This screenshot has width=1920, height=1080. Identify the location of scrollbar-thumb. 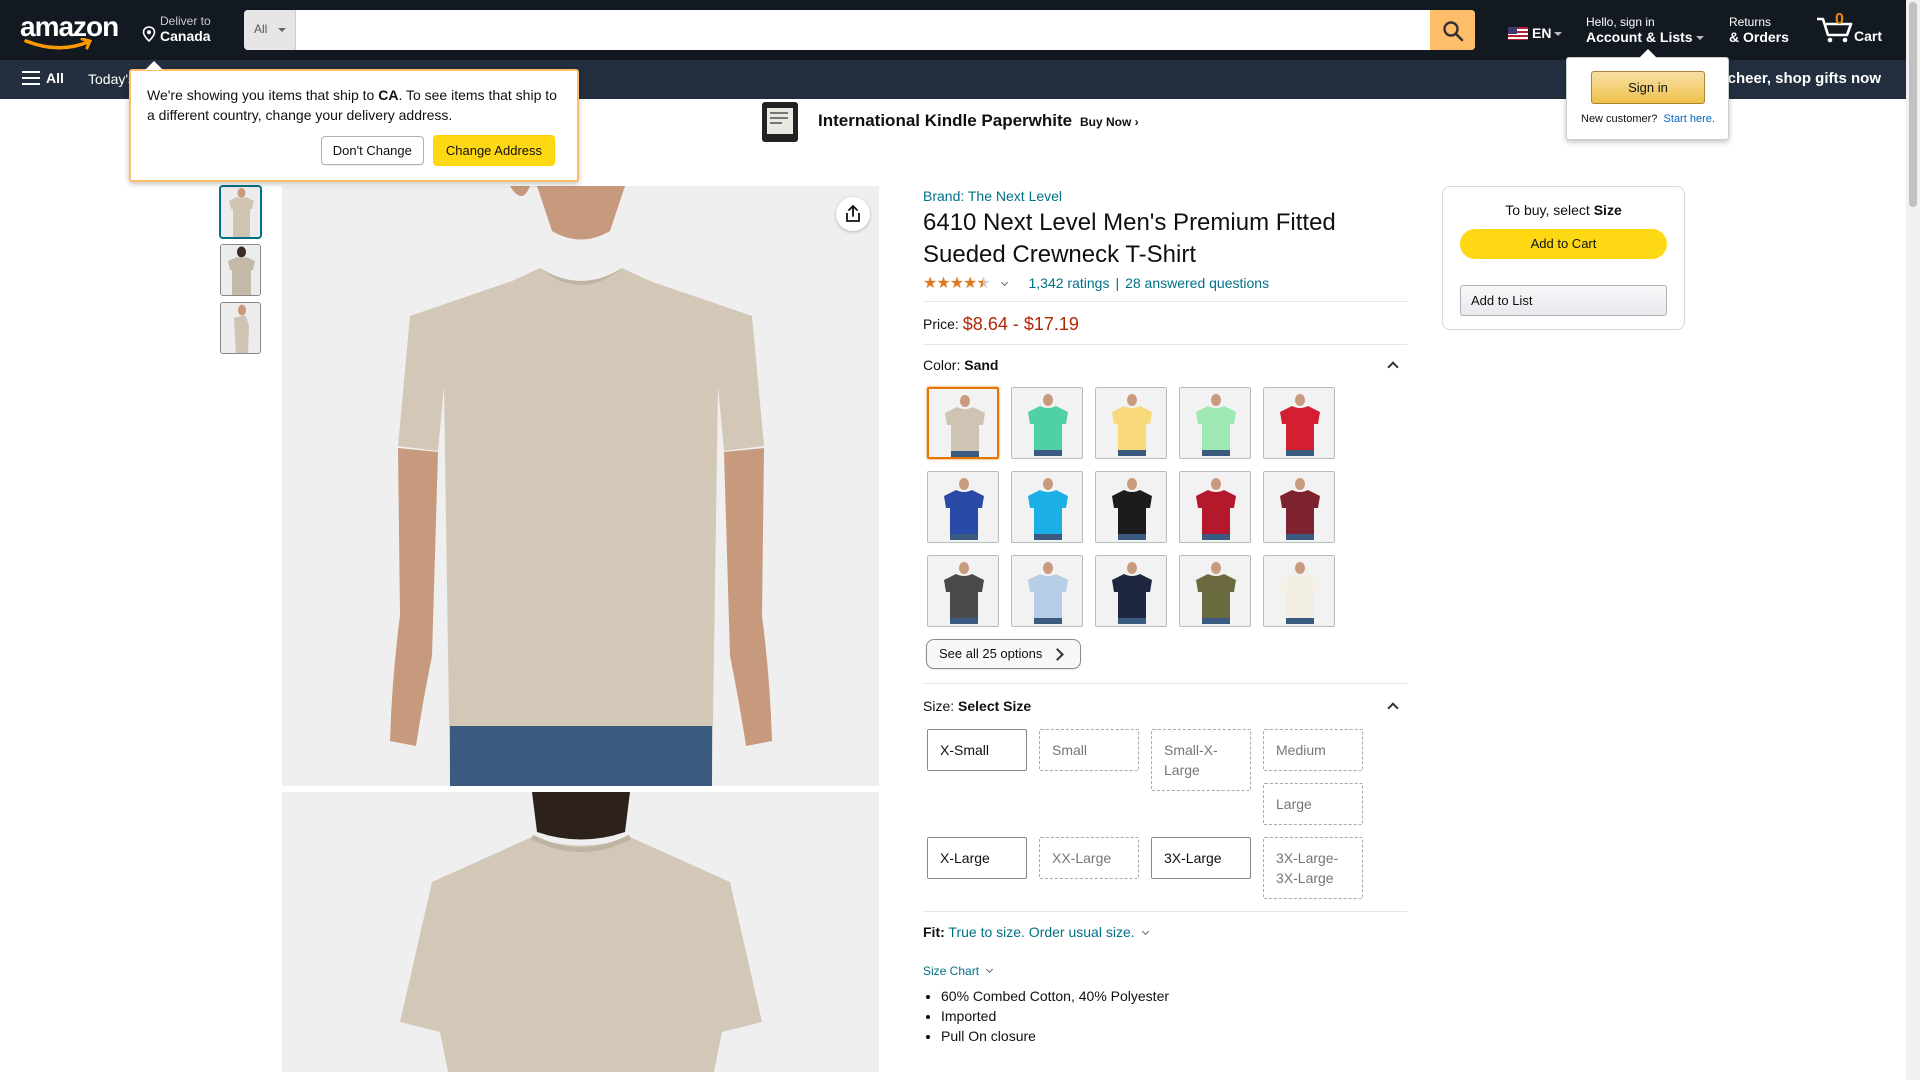
(1913, 104).